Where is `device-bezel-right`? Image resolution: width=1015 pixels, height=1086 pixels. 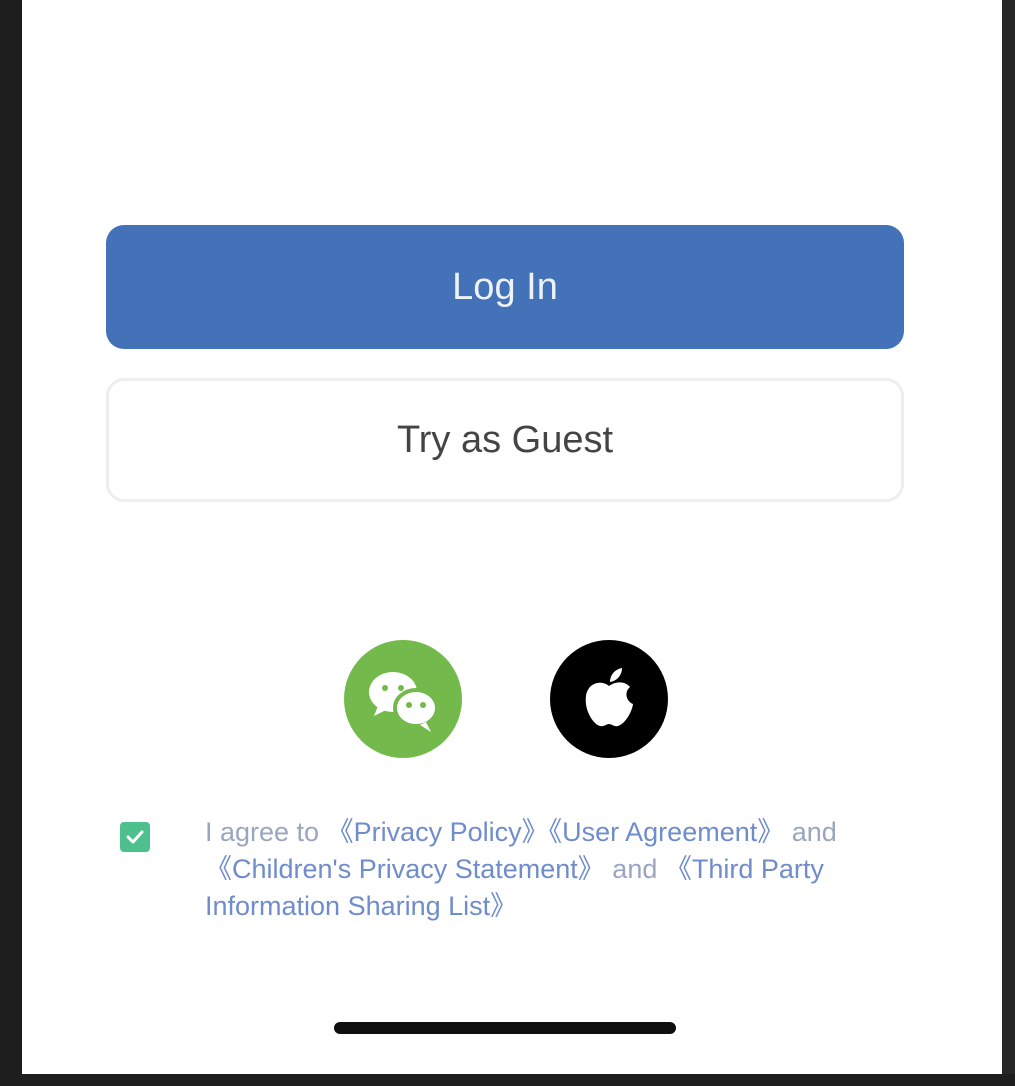 device-bezel-right is located at coordinates (1008, 543).